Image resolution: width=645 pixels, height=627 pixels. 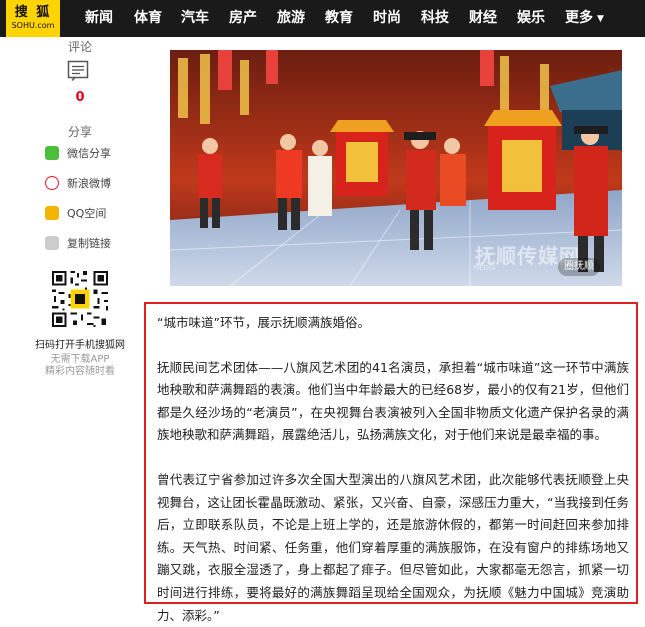 I want to click on nav-item-travel: 旅游, so click(x=291, y=18).